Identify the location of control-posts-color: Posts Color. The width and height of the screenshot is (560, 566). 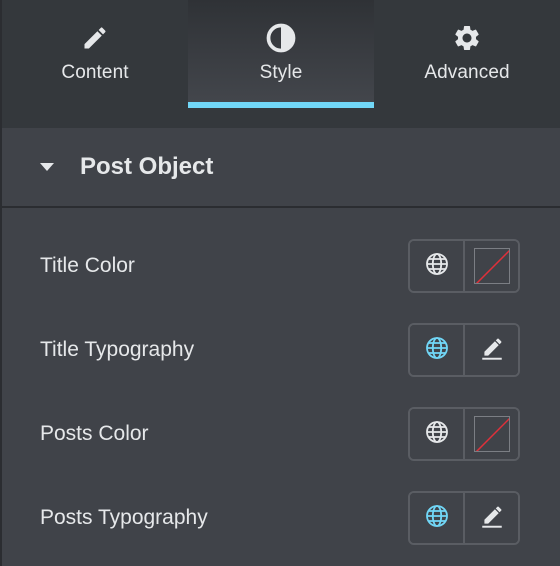
(281, 434).